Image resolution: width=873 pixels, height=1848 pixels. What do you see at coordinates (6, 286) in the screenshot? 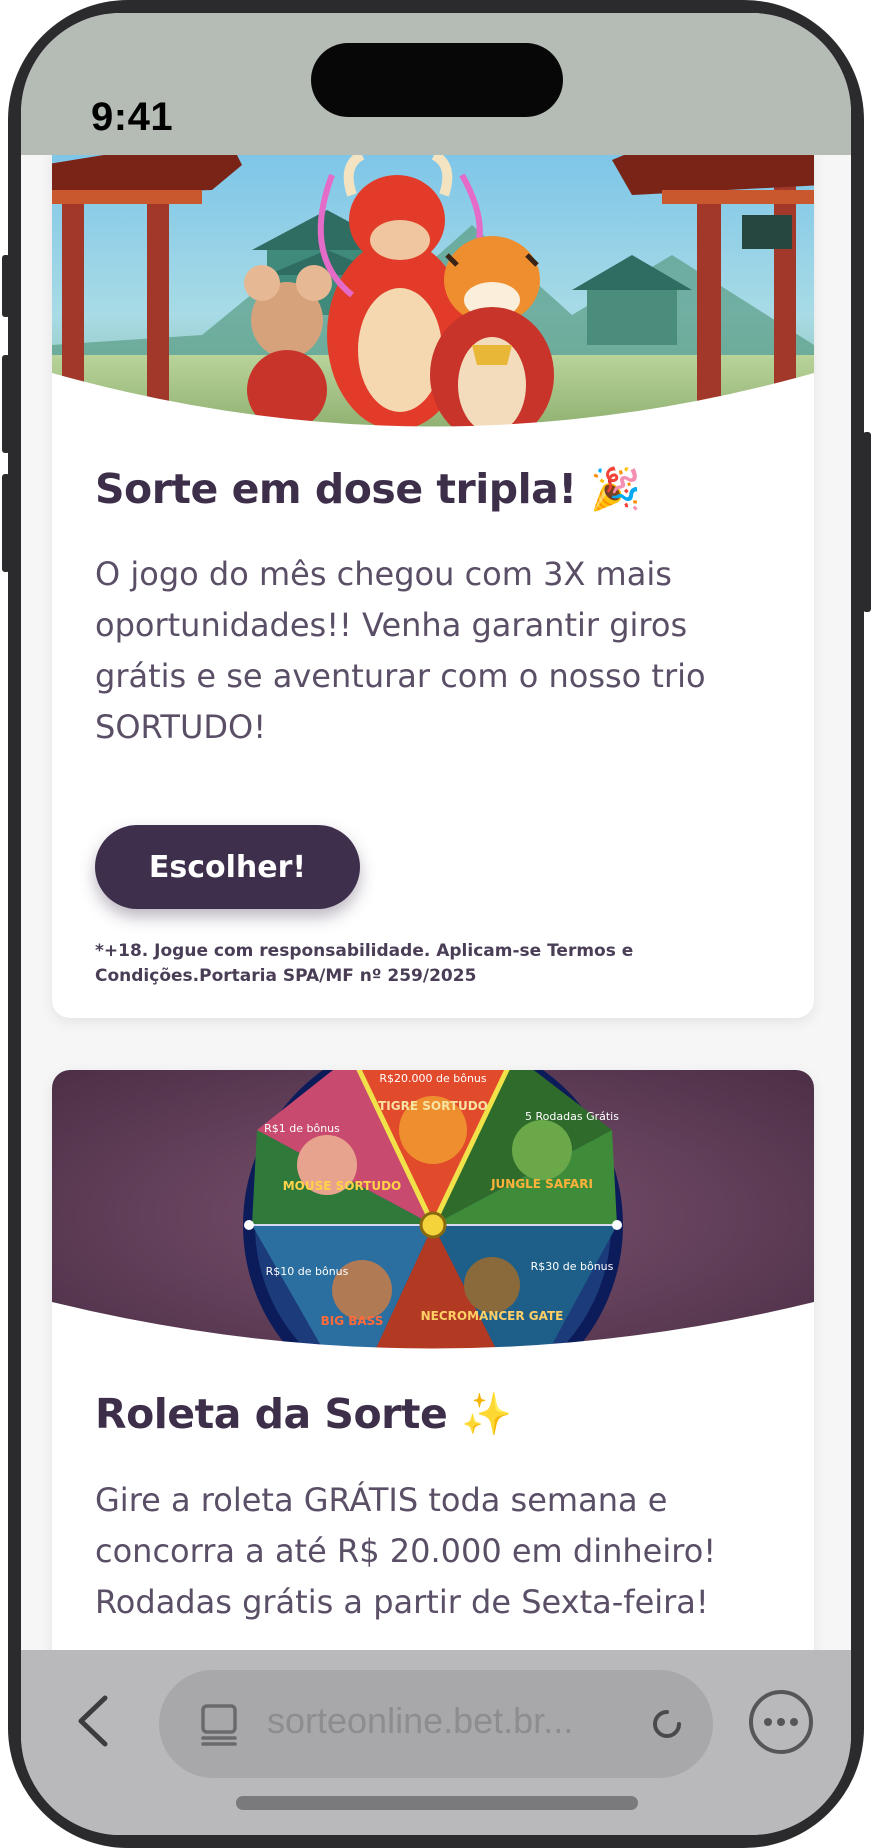
I see `action-button` at bounding box center [6, 286].